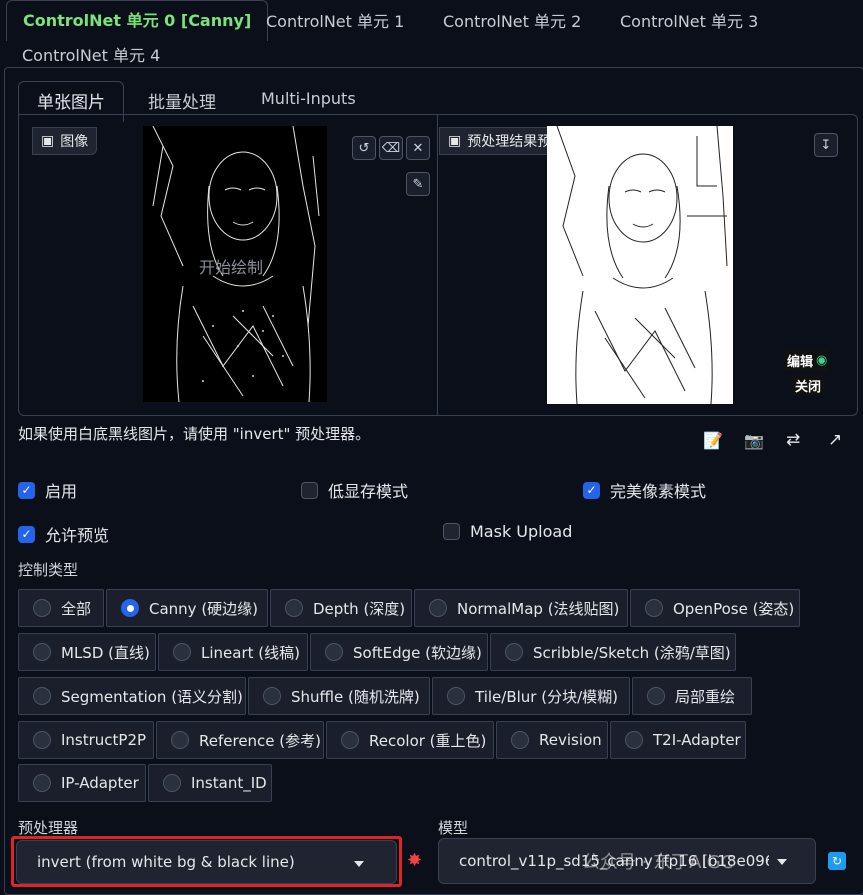 The height and width of the screenshot is (895, 863). Describe the element at coordinates (82, 783) in the screenshot. I see `control-type-ip-adapter: IP-Adapter` at that location.